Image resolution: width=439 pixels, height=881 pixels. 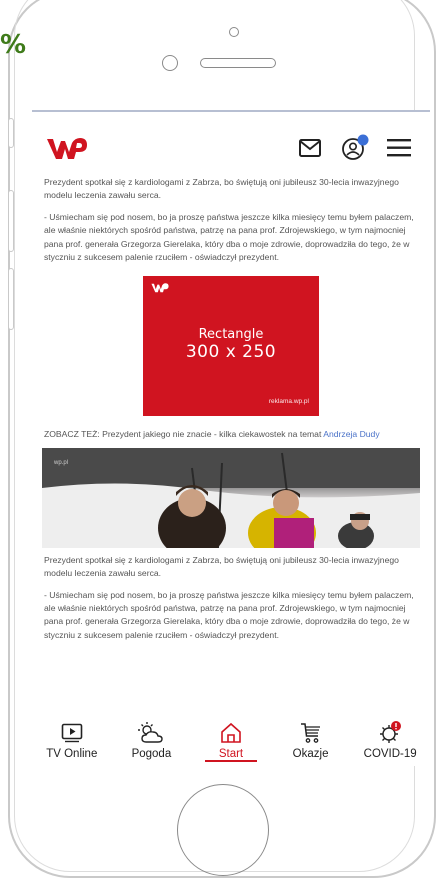 What do you see at coordinates (231, 147) in the screenshot?
I see `app-header` at bounding box center [231, 147].